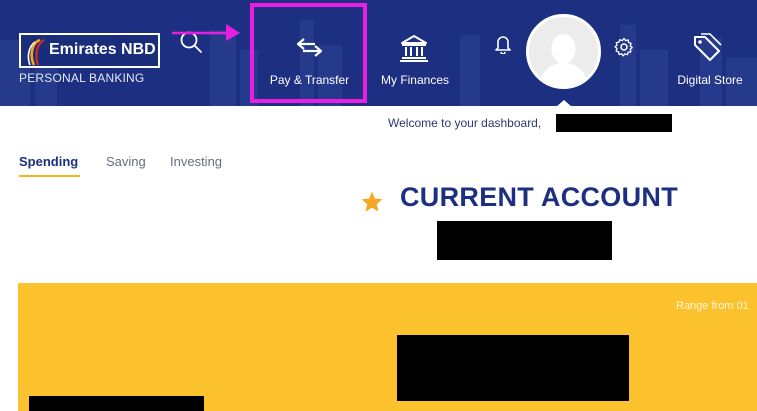 The image size is (757, 411). I want to click on tab-spending: Spending, so click(48, 161).